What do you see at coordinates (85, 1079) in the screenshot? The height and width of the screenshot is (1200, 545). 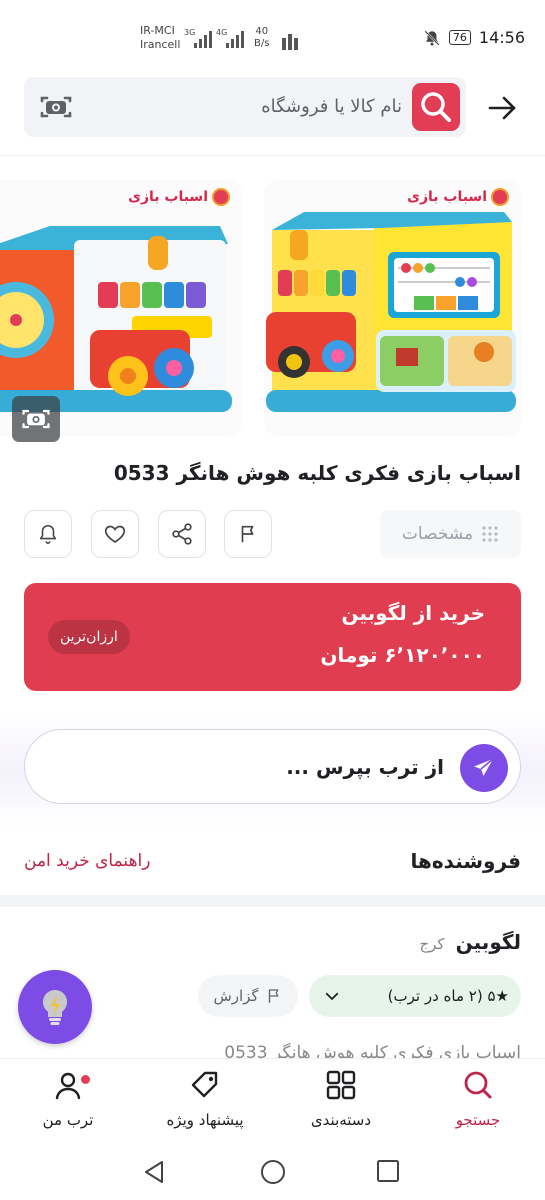 I see `notification-dot` at bounding box center [85, 1079].